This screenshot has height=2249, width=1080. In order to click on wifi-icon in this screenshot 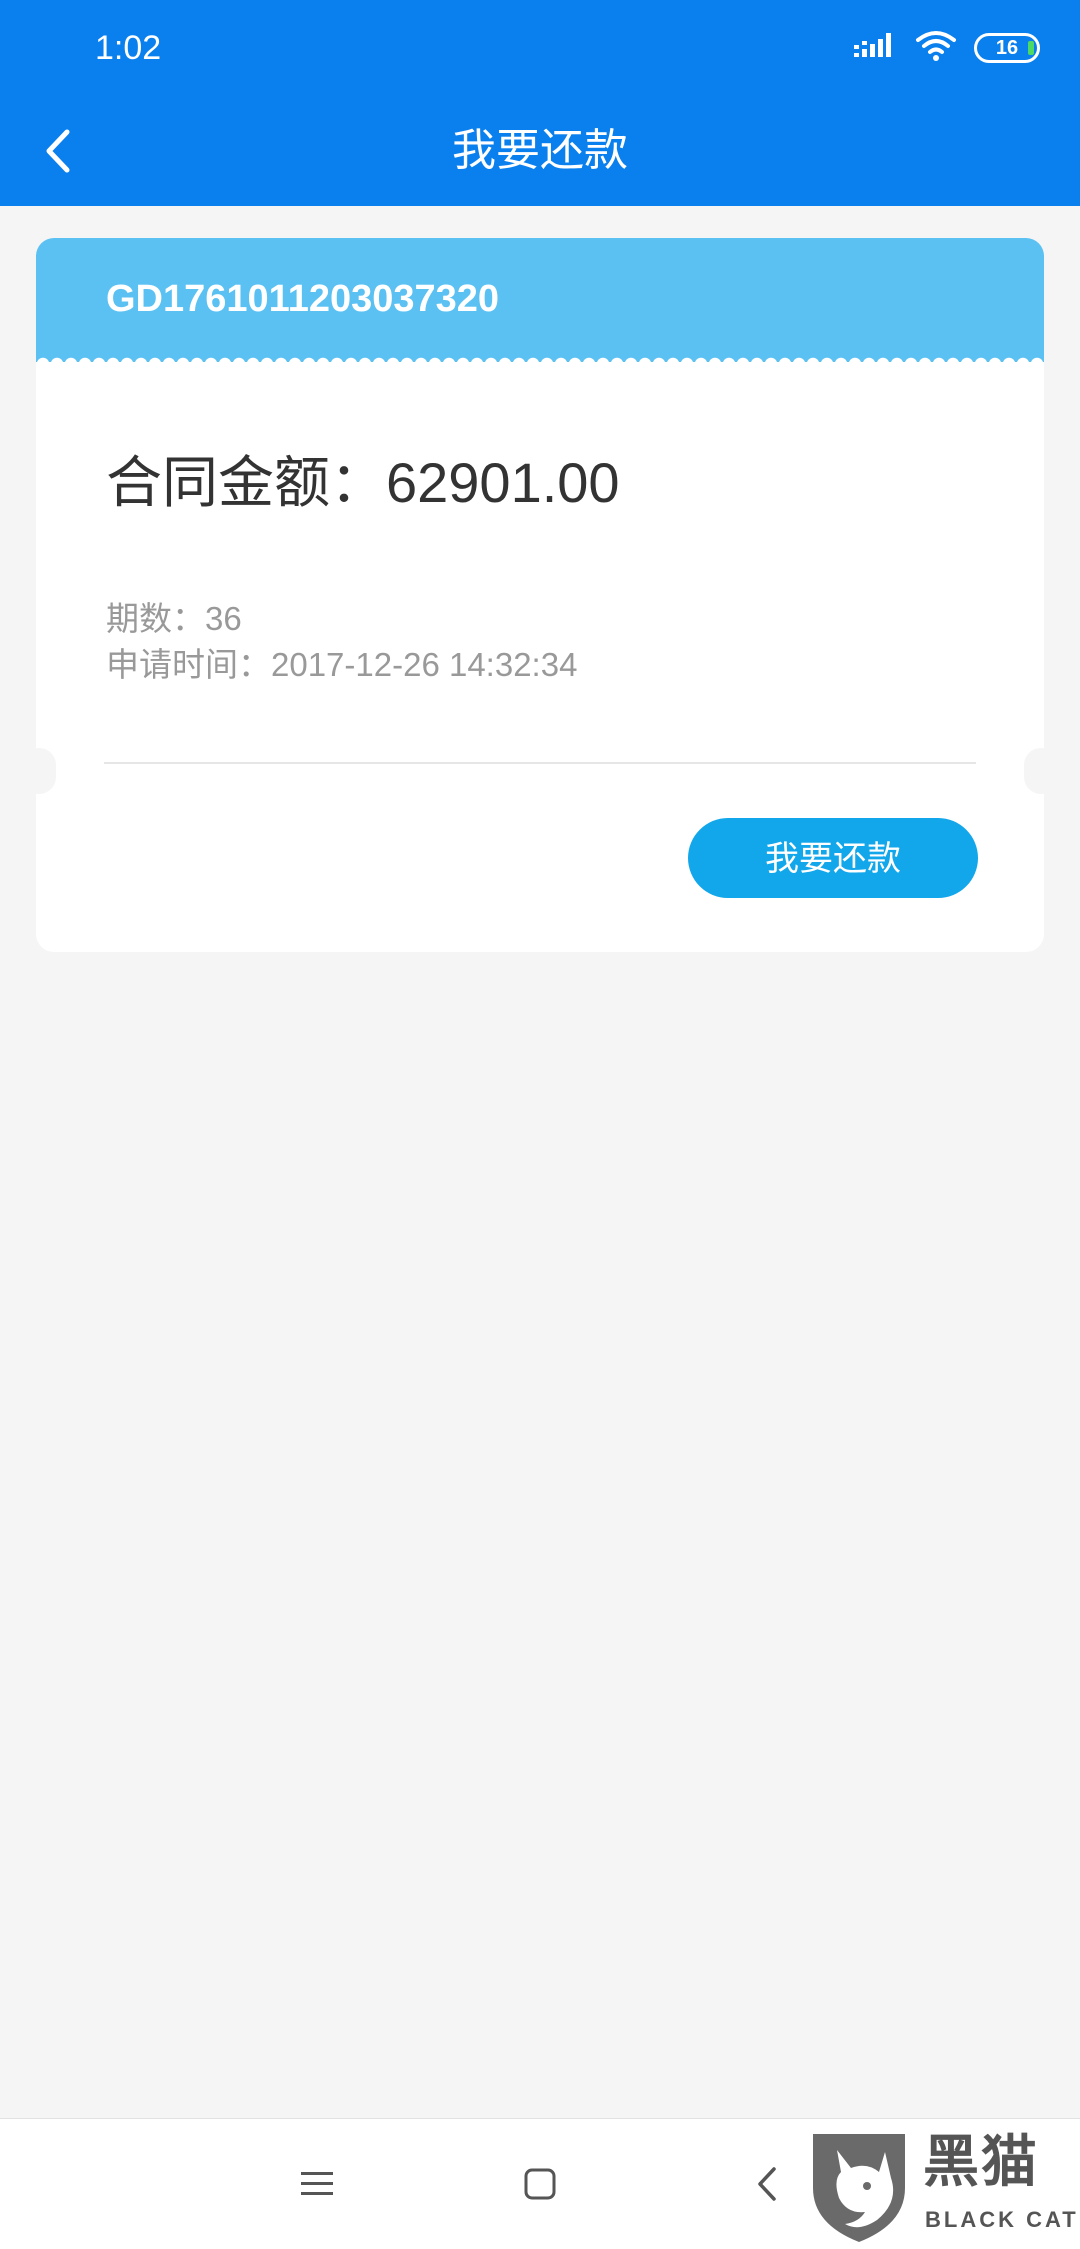, I will do `click(936, 48)`.